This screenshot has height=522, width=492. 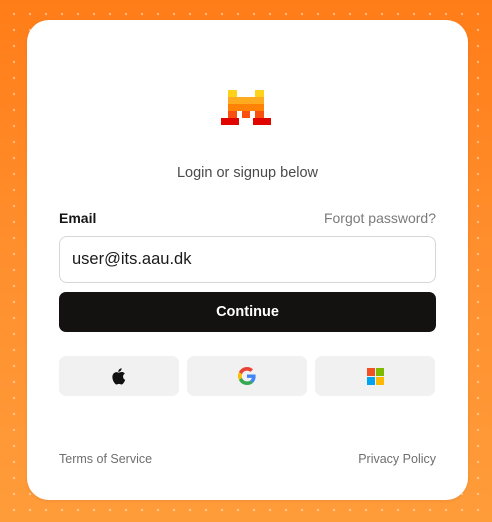 I want to click on terms-of-service-link: Terms of Service, so click(x=105, y=459).